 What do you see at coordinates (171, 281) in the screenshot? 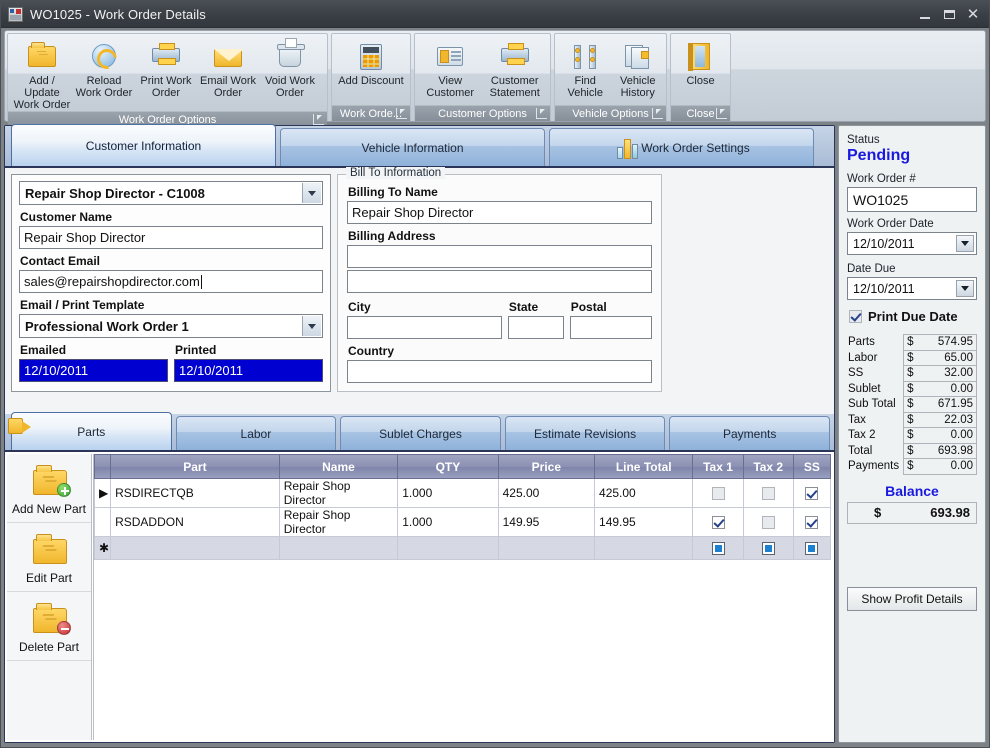
I see `contact-email-input: sales@repairshopdirector.com` at bounding box center [171, 281].